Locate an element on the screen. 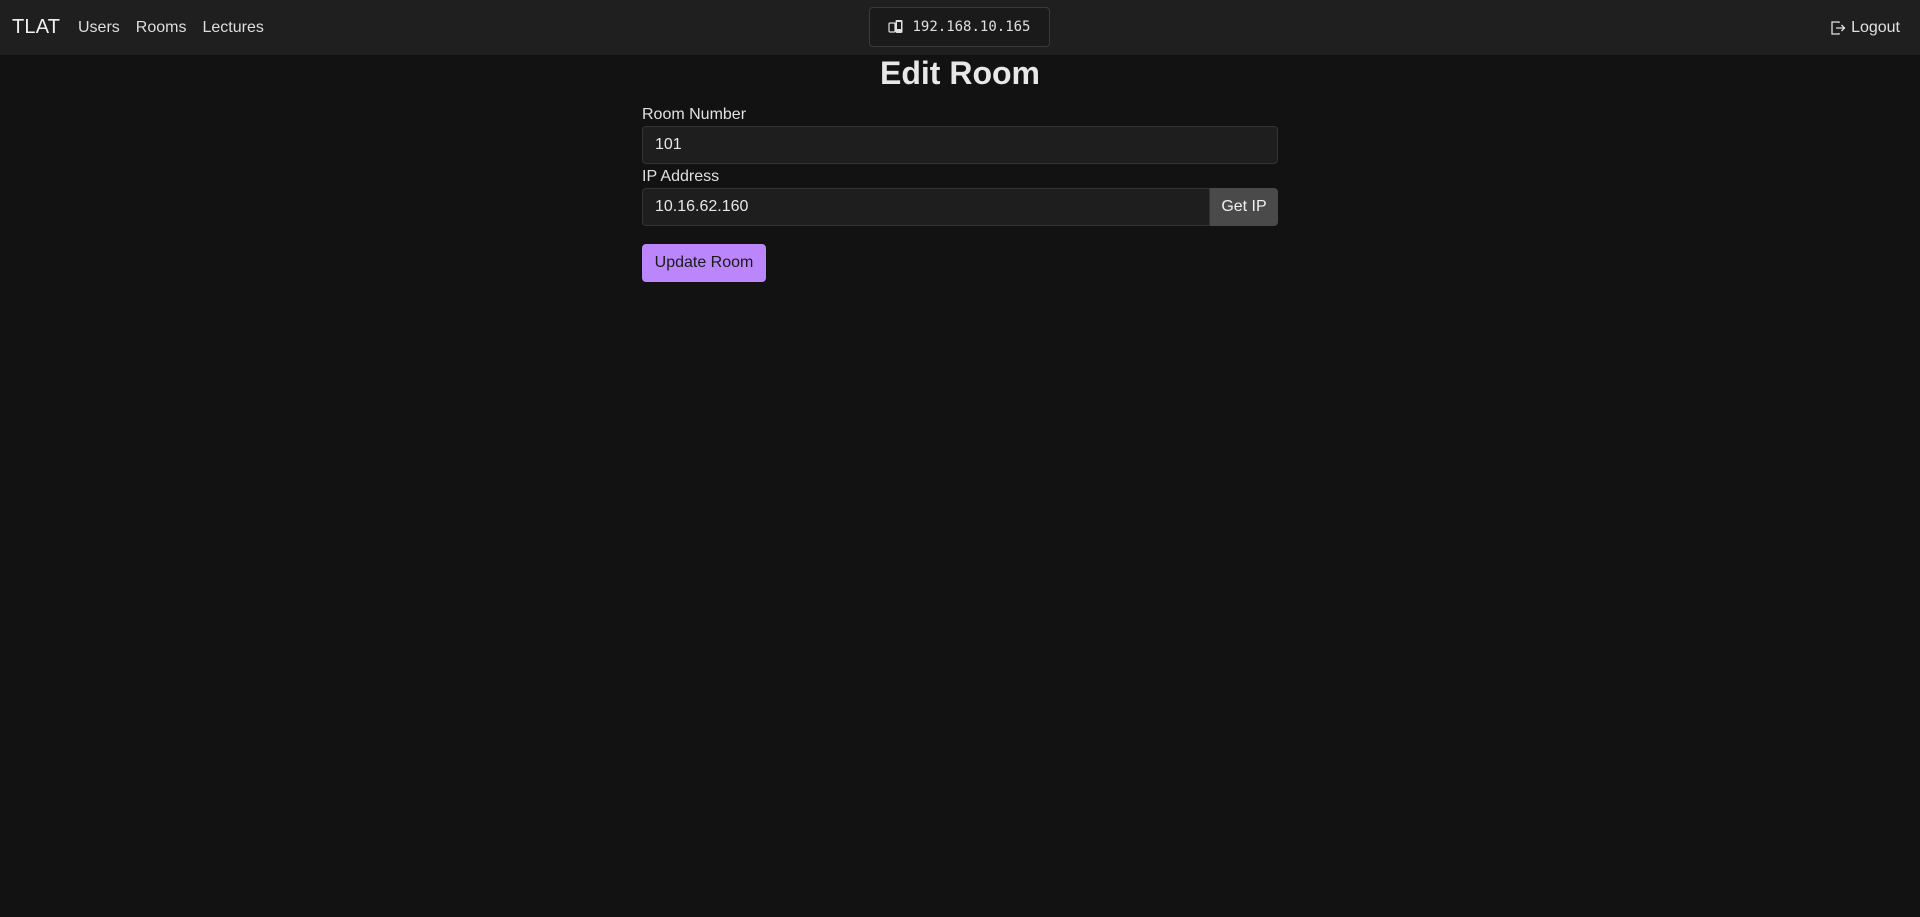 Image resolution: width=1920 pixels, height=917 pixels. ip-address-input is located at coordinates (926, 207).